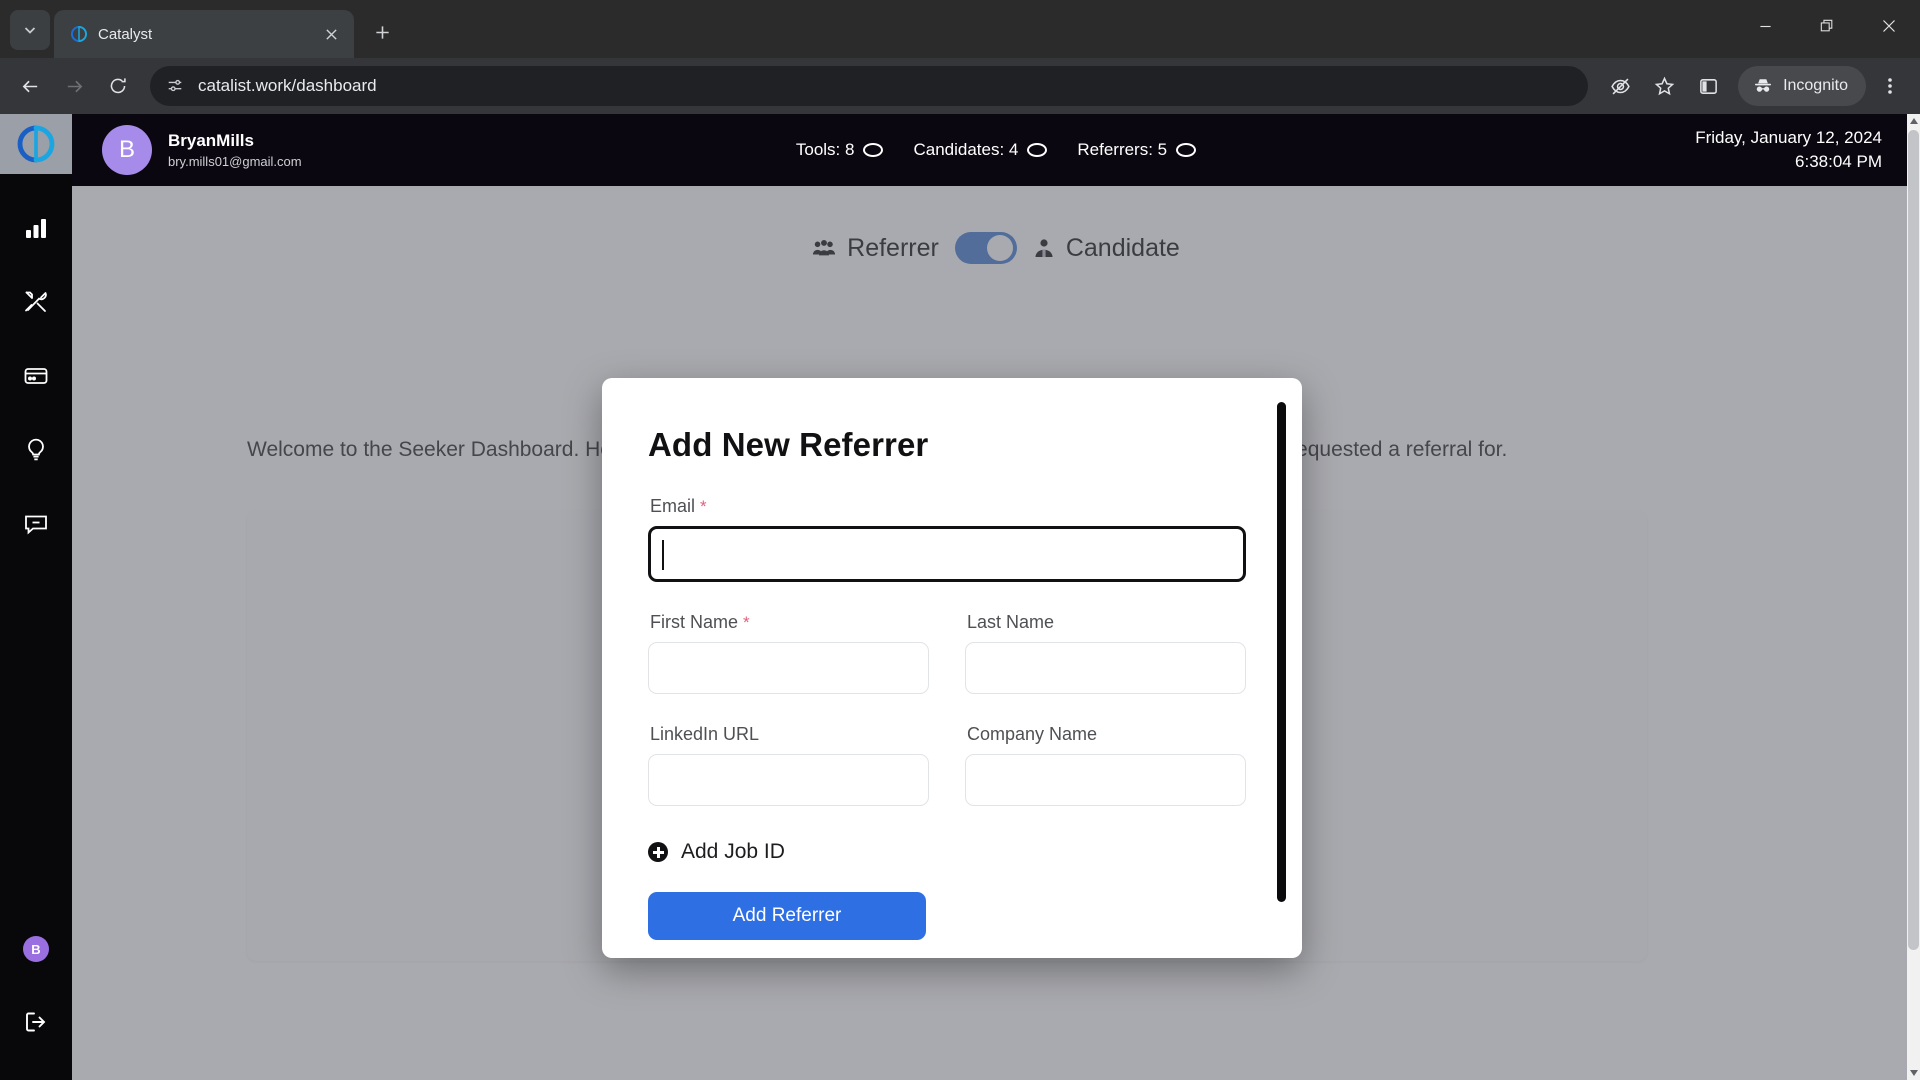 The image size is (1920, 1080). I want to click on company-name-label: Company Name, so click(1106, 734).